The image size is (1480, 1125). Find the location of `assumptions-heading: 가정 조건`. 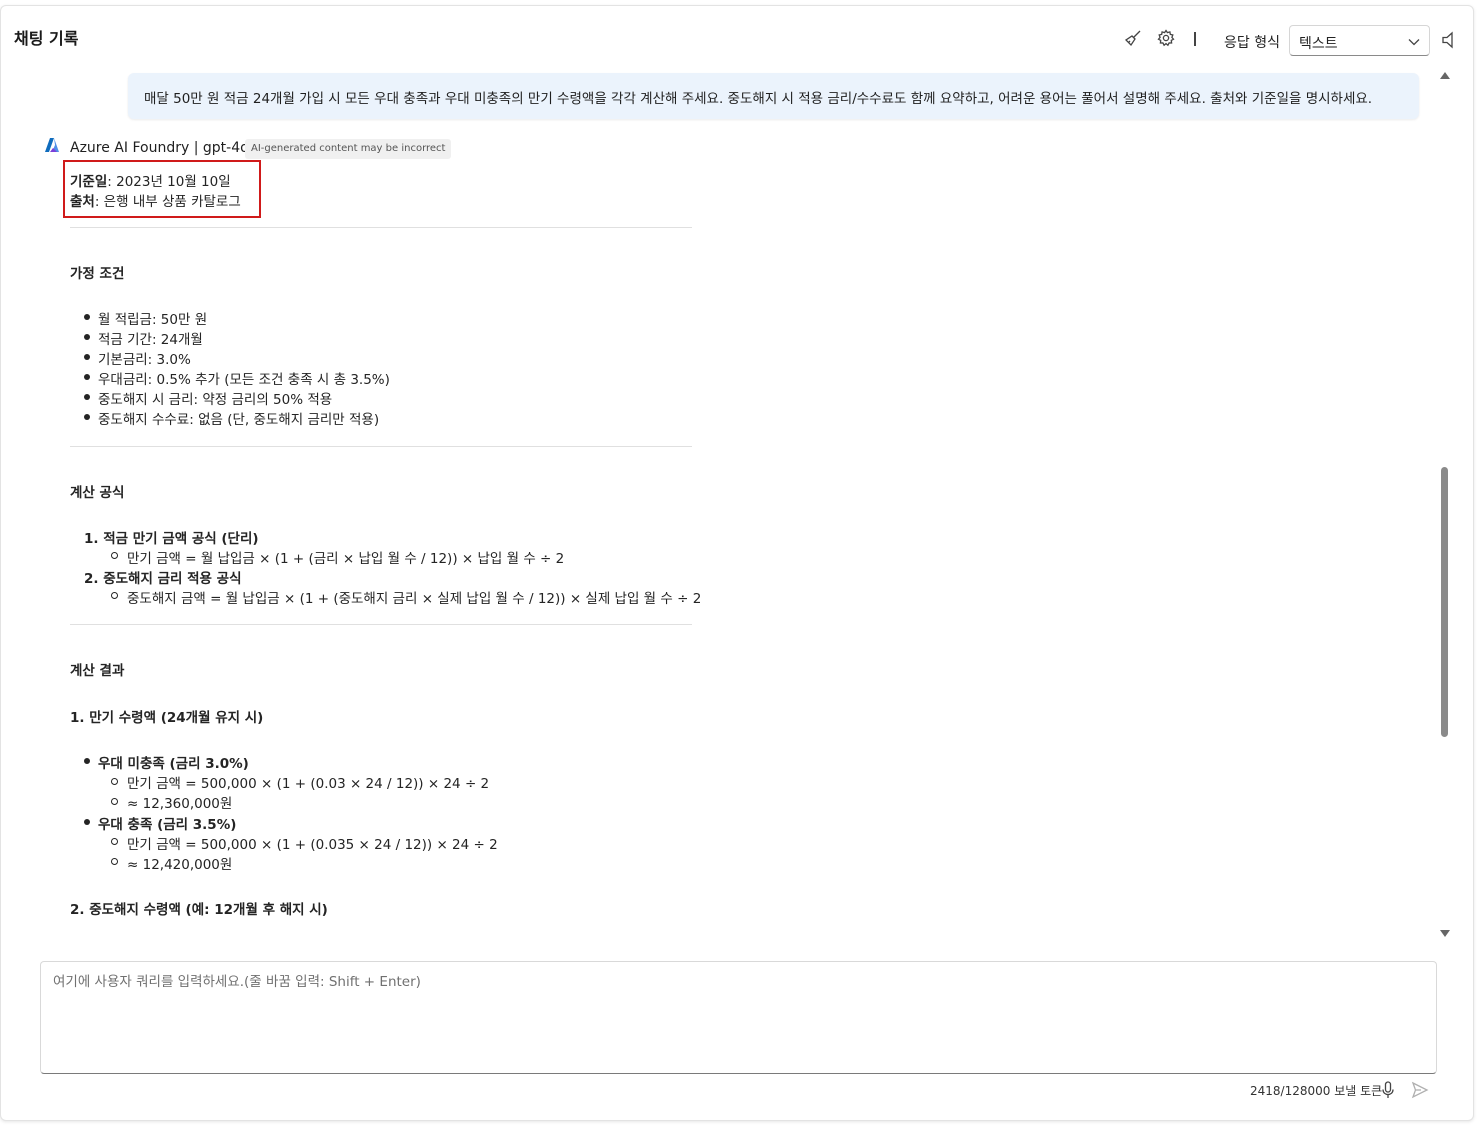

assumptions-heading: 가정 조건 is located at coordinates (97, 274).